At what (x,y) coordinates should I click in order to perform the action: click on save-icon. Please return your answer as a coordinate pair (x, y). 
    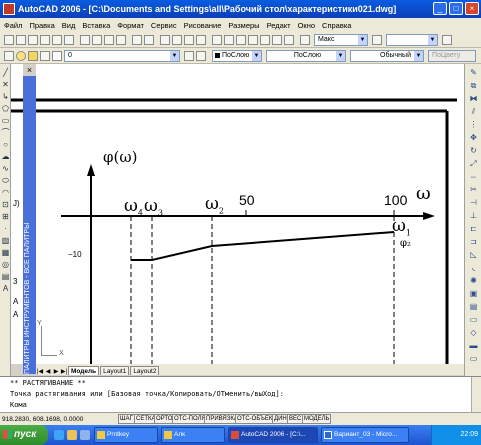
    Looking at the image, I should click on (33, 40).